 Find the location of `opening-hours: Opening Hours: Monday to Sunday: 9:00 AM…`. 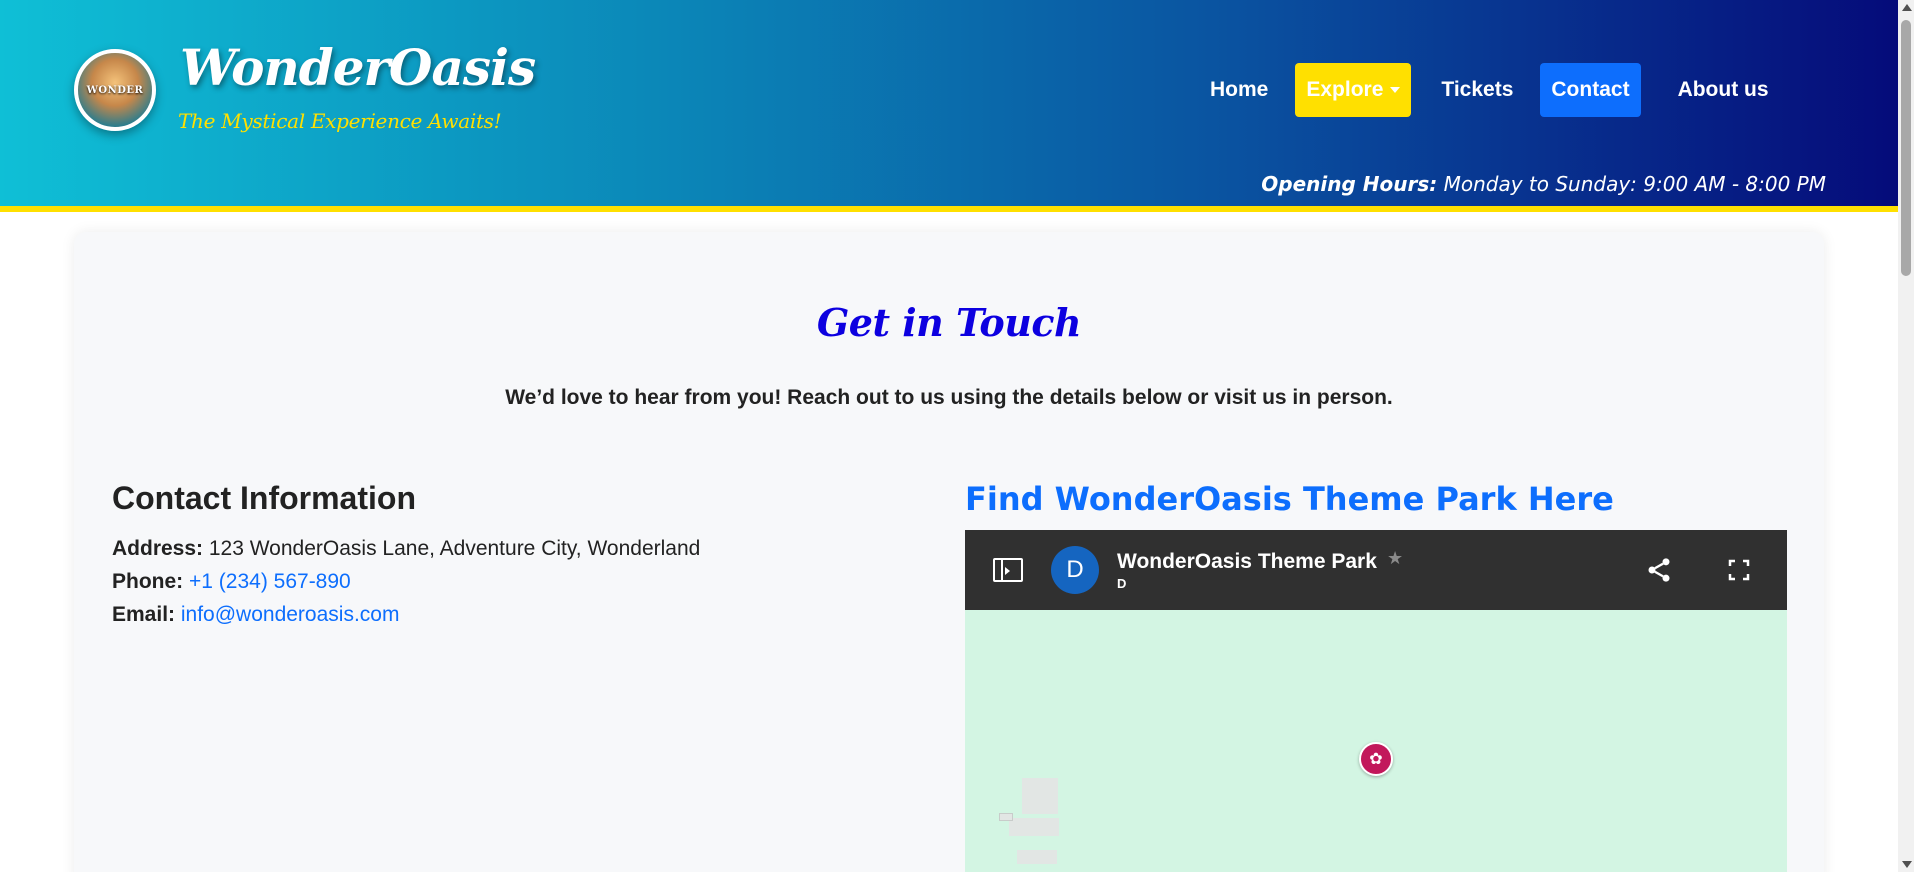

opening-hours: Opening Hours: Monday to Sunday: 9:00 AM… is located at coordinates (1543, 184).